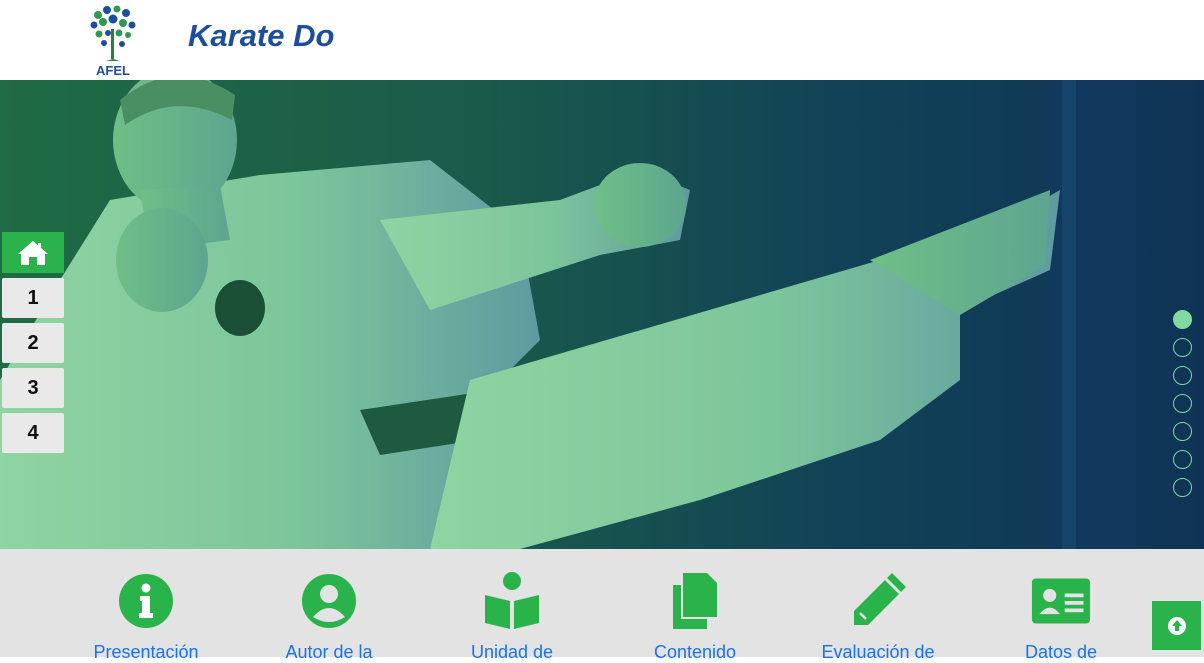 This screenshot has height=663, width=1204. I want to click on info-circle-icon, so click(146, 601).